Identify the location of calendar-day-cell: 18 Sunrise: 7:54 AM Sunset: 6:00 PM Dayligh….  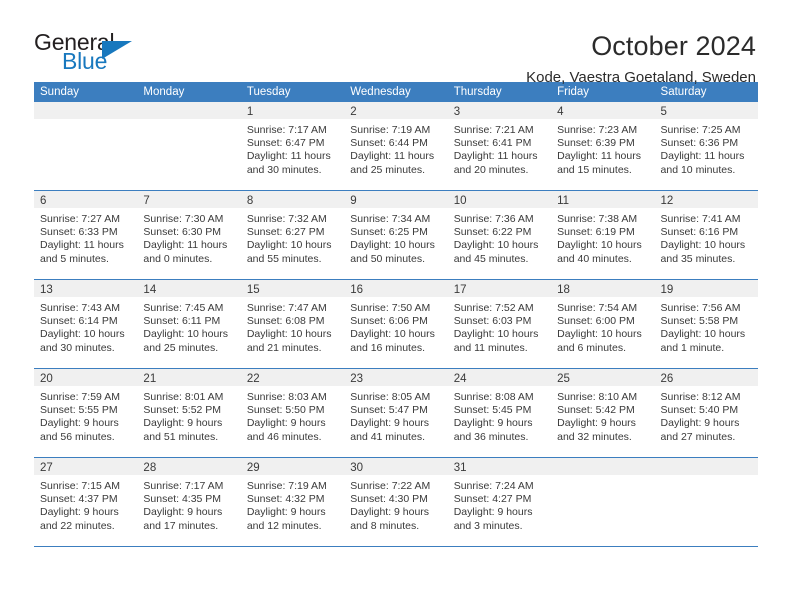
(603, 324).